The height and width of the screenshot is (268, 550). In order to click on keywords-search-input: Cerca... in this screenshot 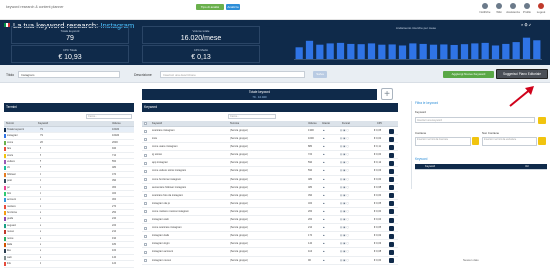, I will do `click(252, 116)`.